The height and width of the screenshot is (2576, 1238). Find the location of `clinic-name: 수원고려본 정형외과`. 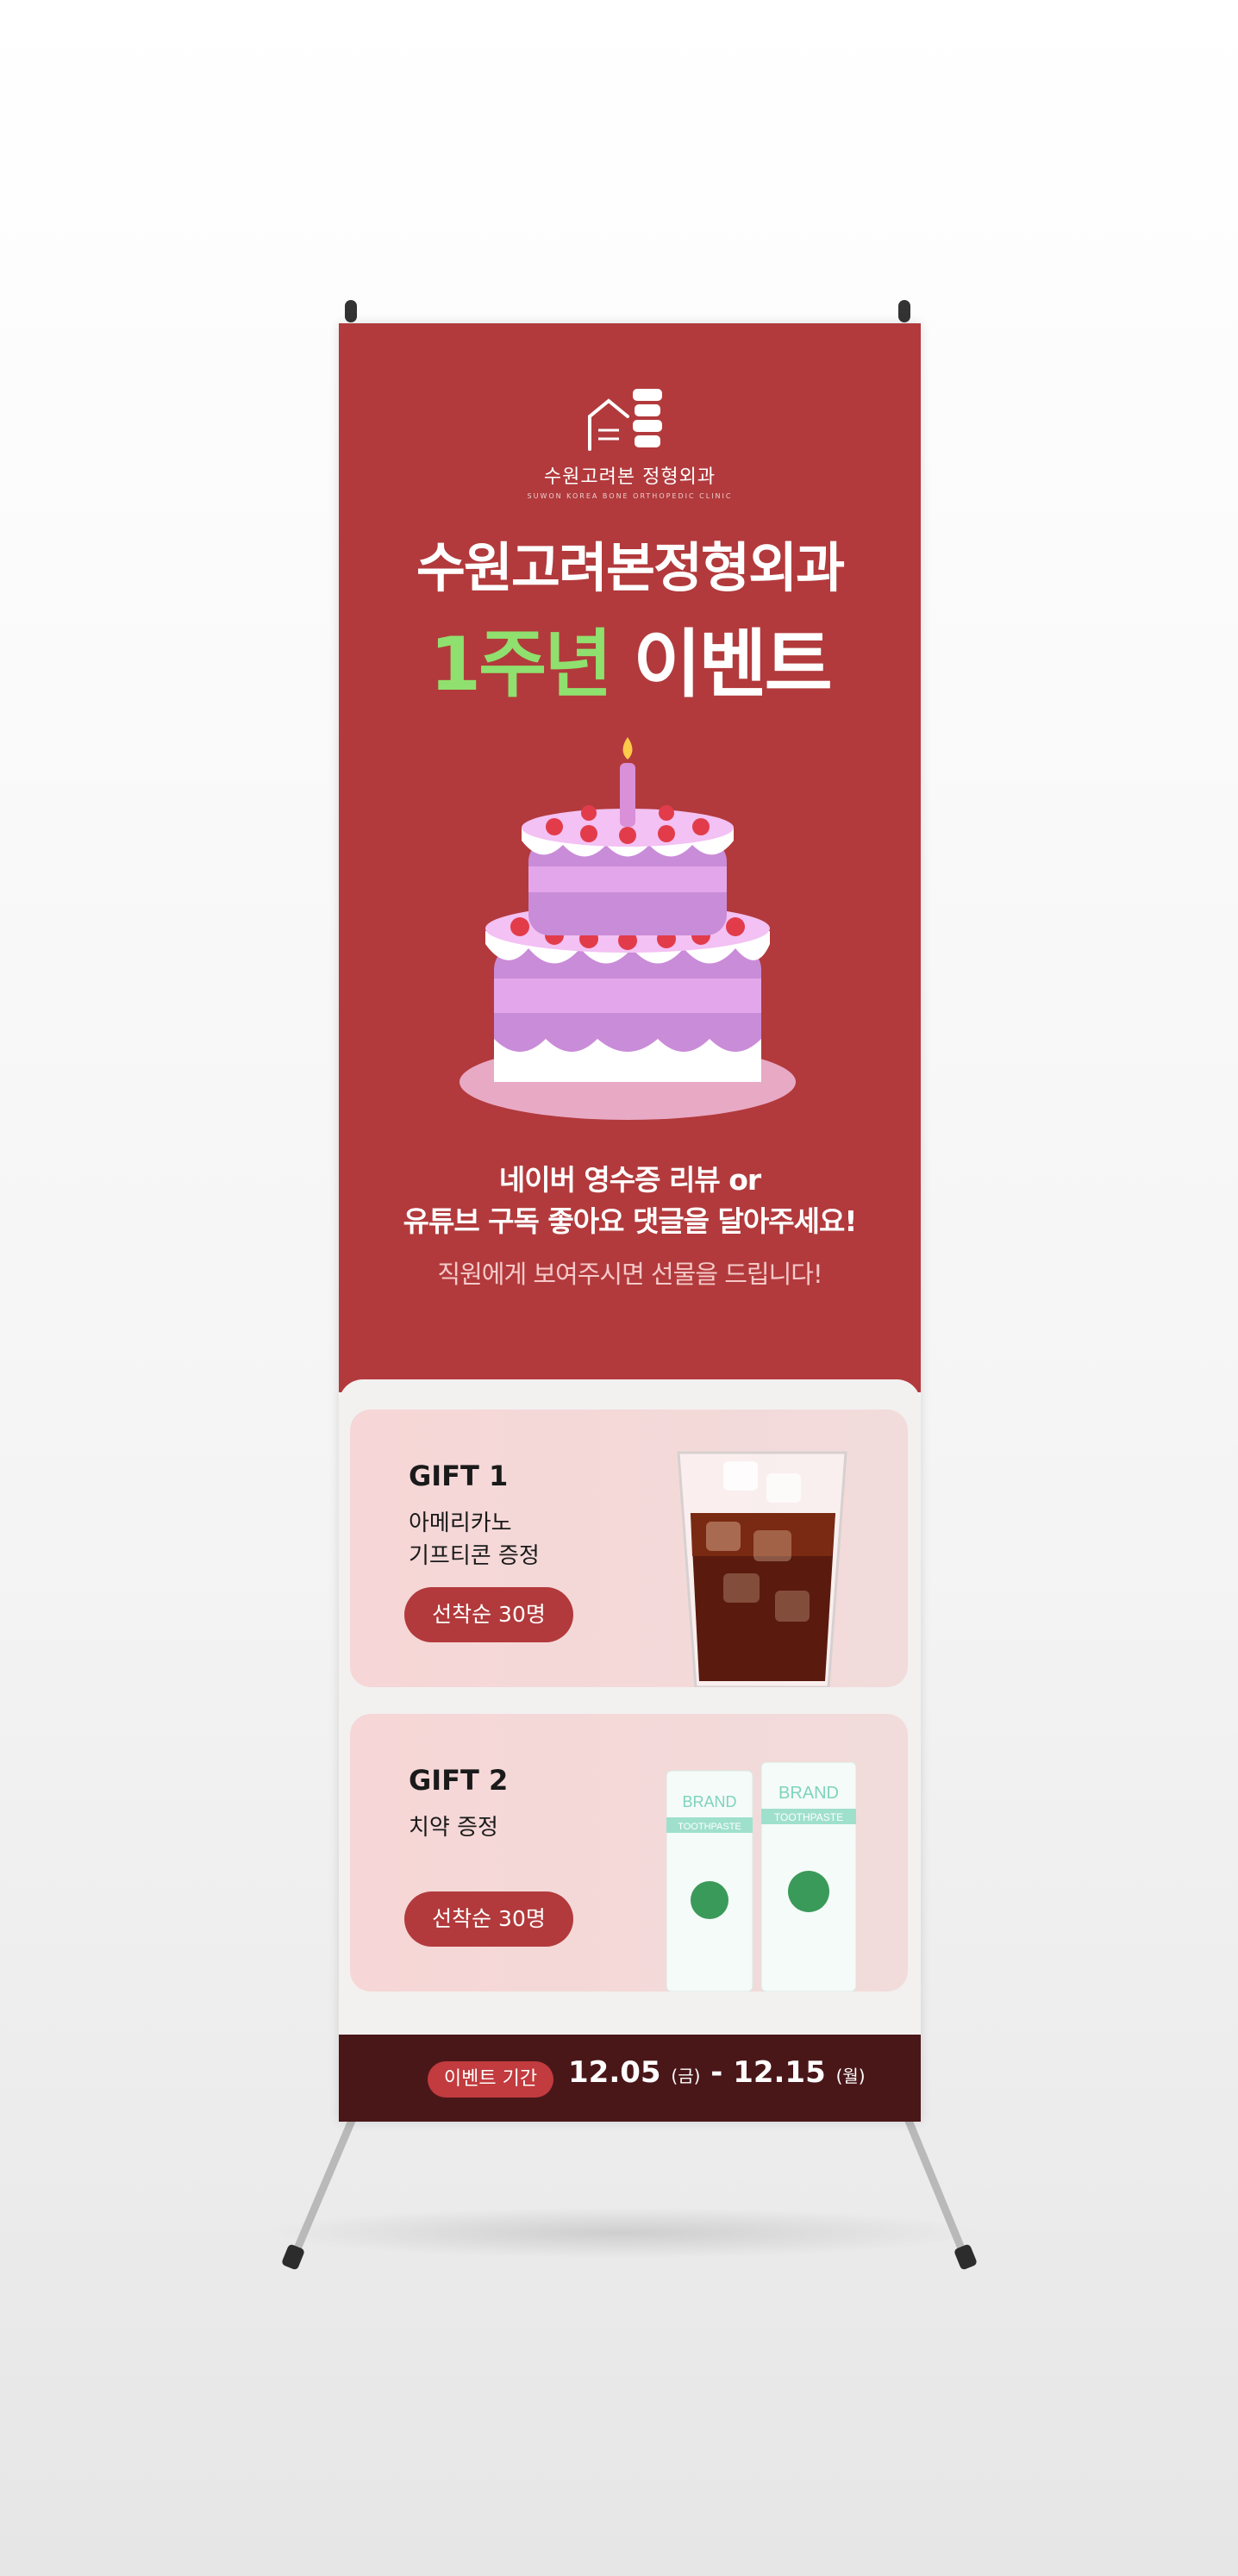

clinic-name: 수원고려본 정형외과 is located at coordinates (629, 477).